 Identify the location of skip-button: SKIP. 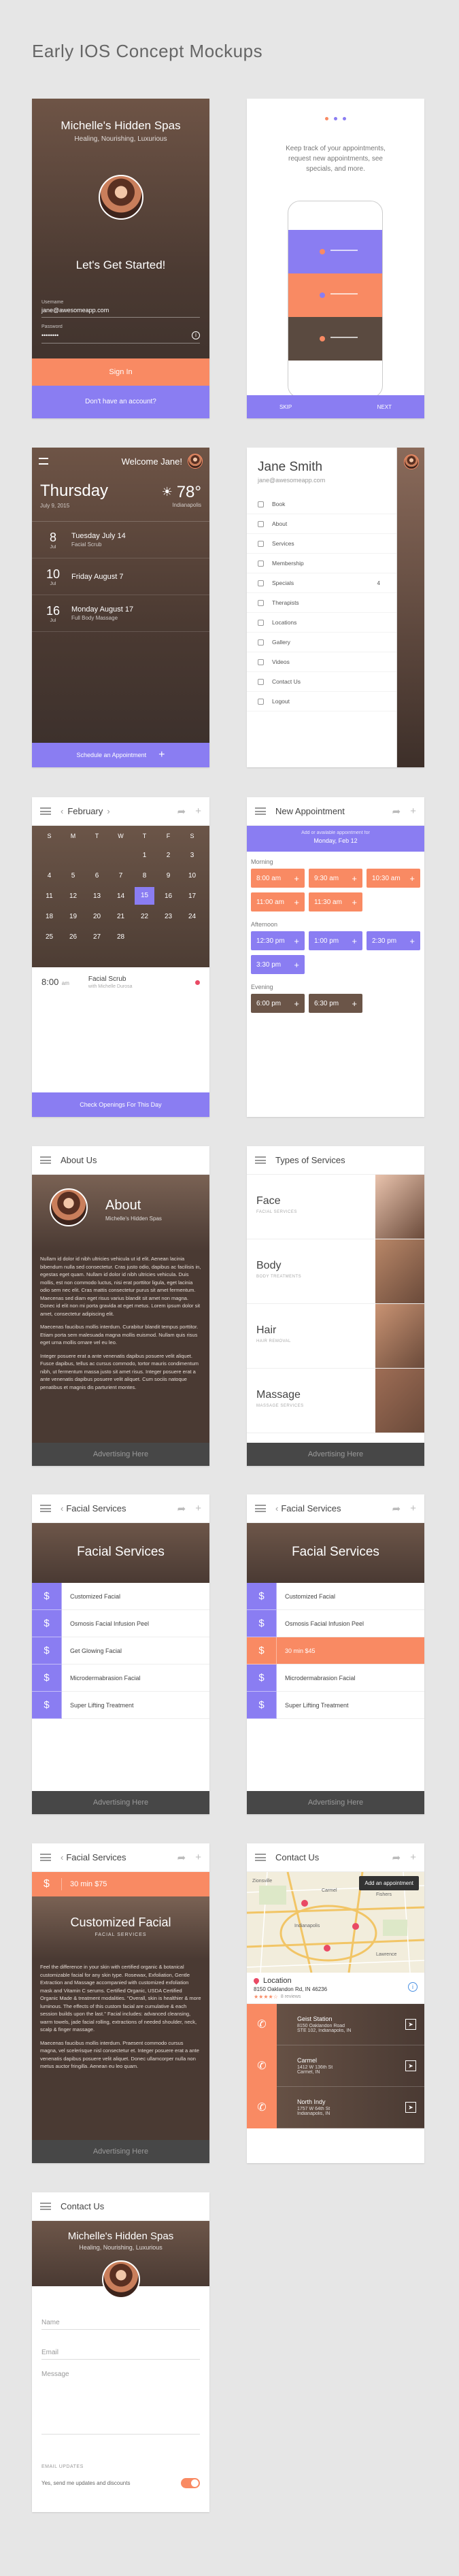
(286, 407).